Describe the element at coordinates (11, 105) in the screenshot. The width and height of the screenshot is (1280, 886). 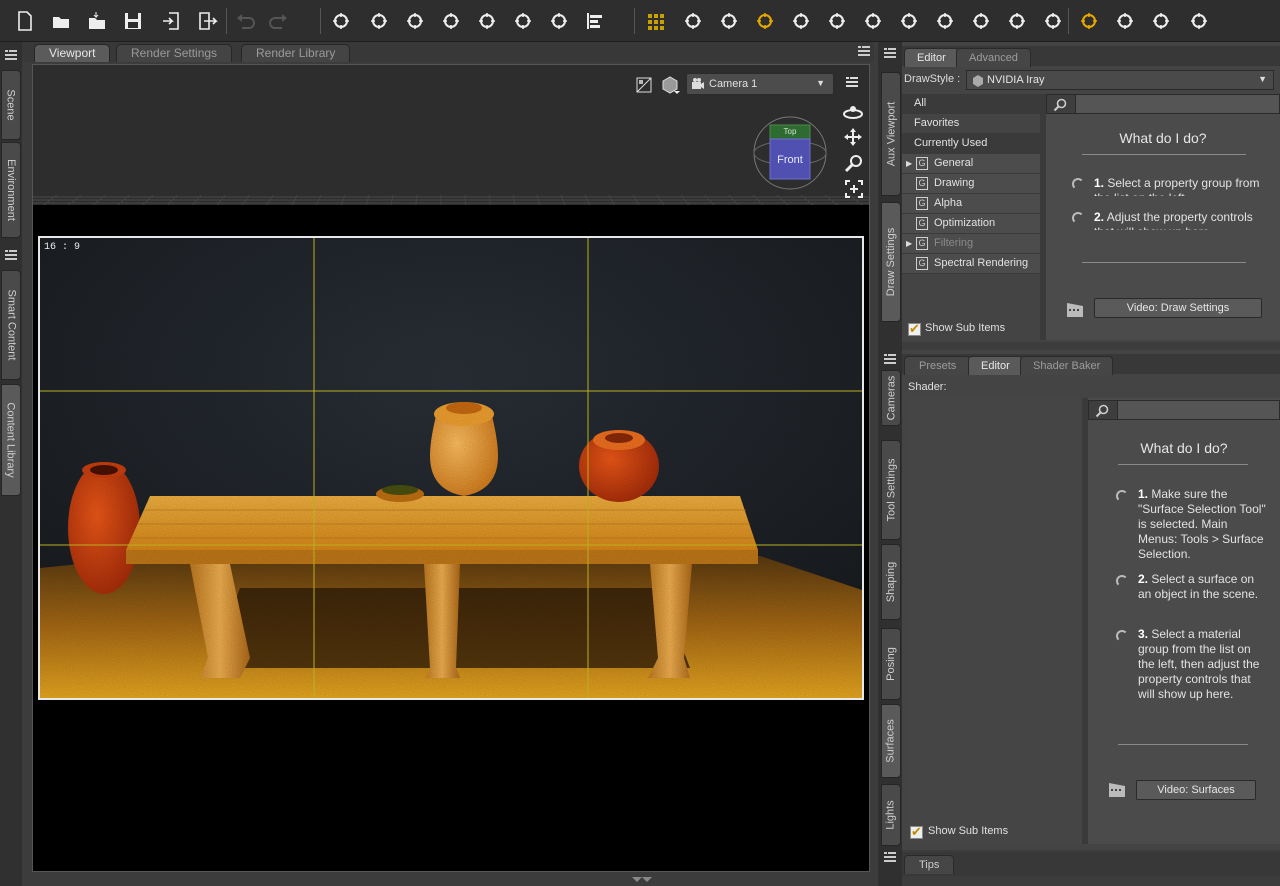
I see `tab-scene: Scene` at that location.